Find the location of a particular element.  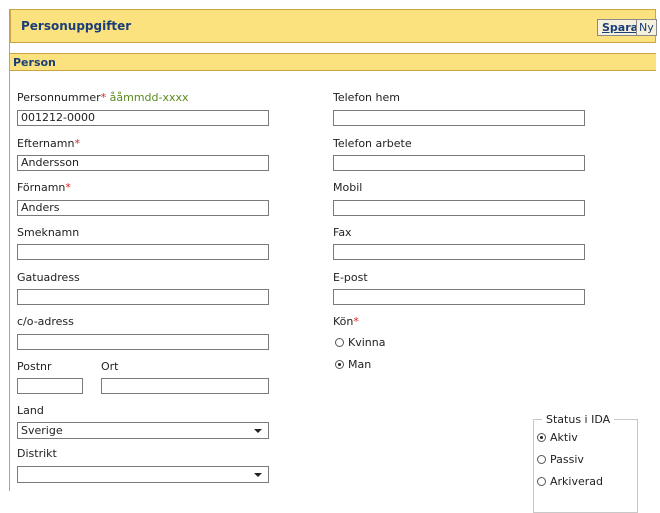

mobil-label: Mobil is located at coordinates (348, 187).